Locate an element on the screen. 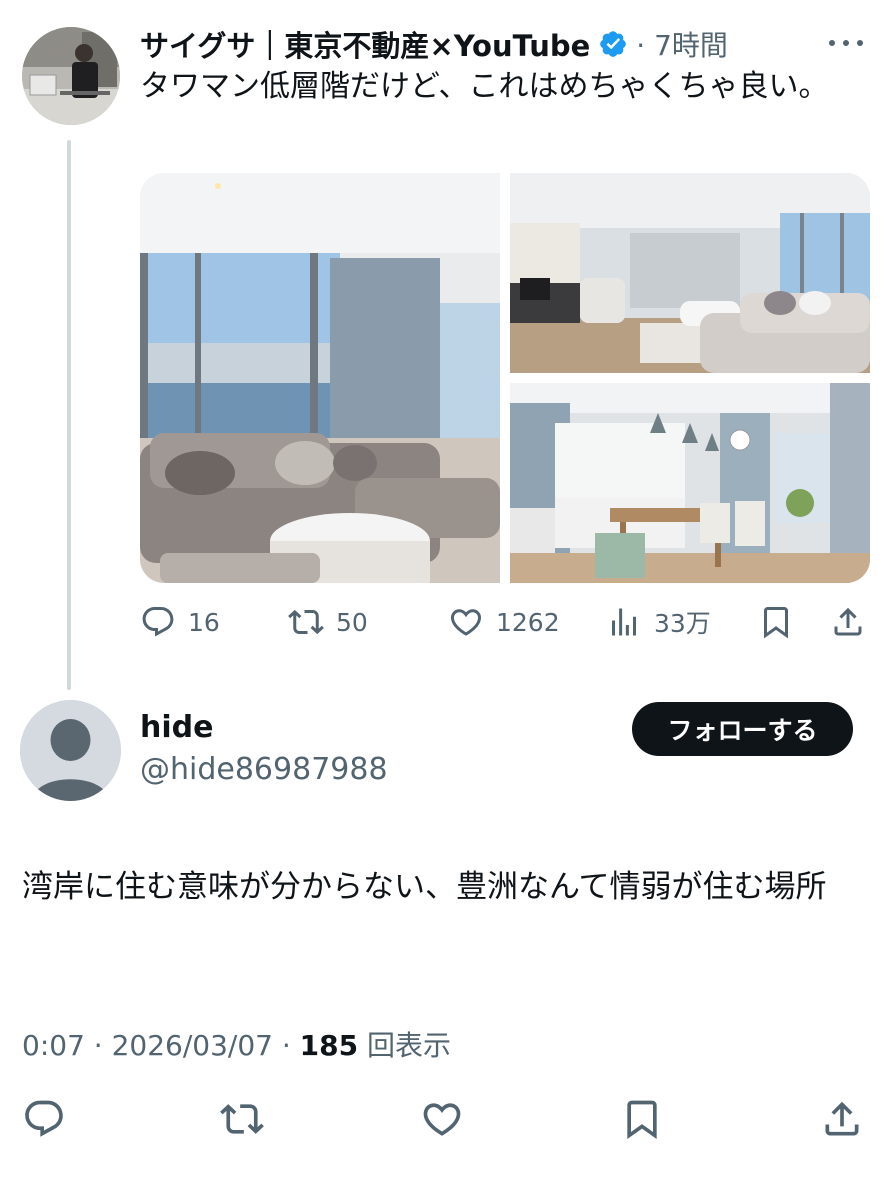  share-button is located at coordinates (848, 622).